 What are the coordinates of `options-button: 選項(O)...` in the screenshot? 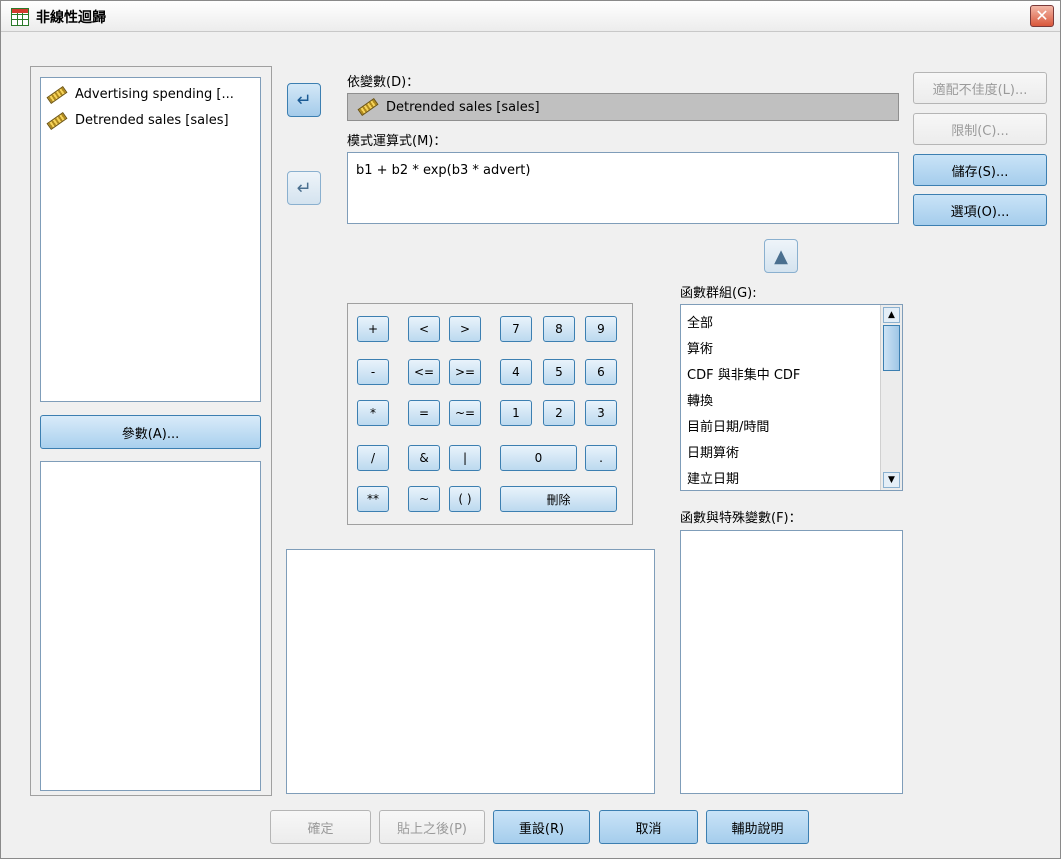 It's located at (980, 210).